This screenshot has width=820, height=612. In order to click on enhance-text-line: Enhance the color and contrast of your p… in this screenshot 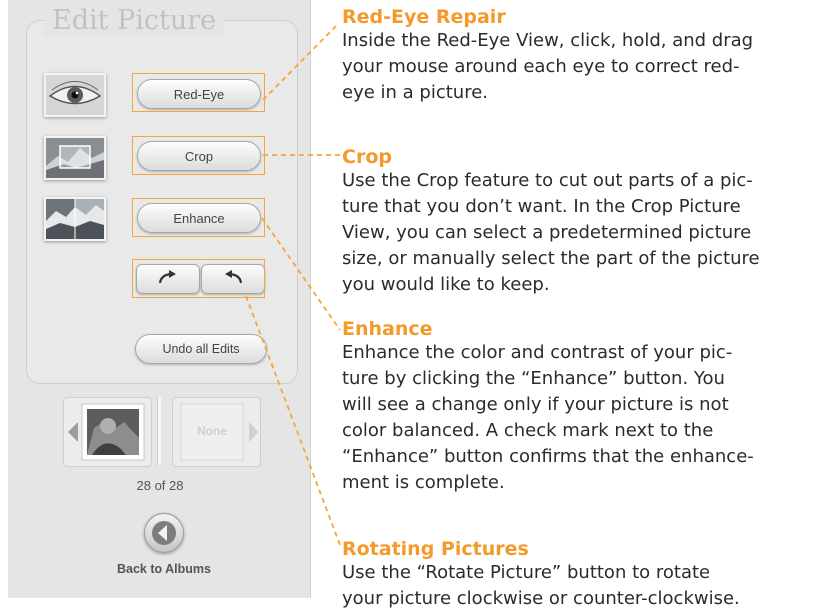, I will do `click(537, 352)`.